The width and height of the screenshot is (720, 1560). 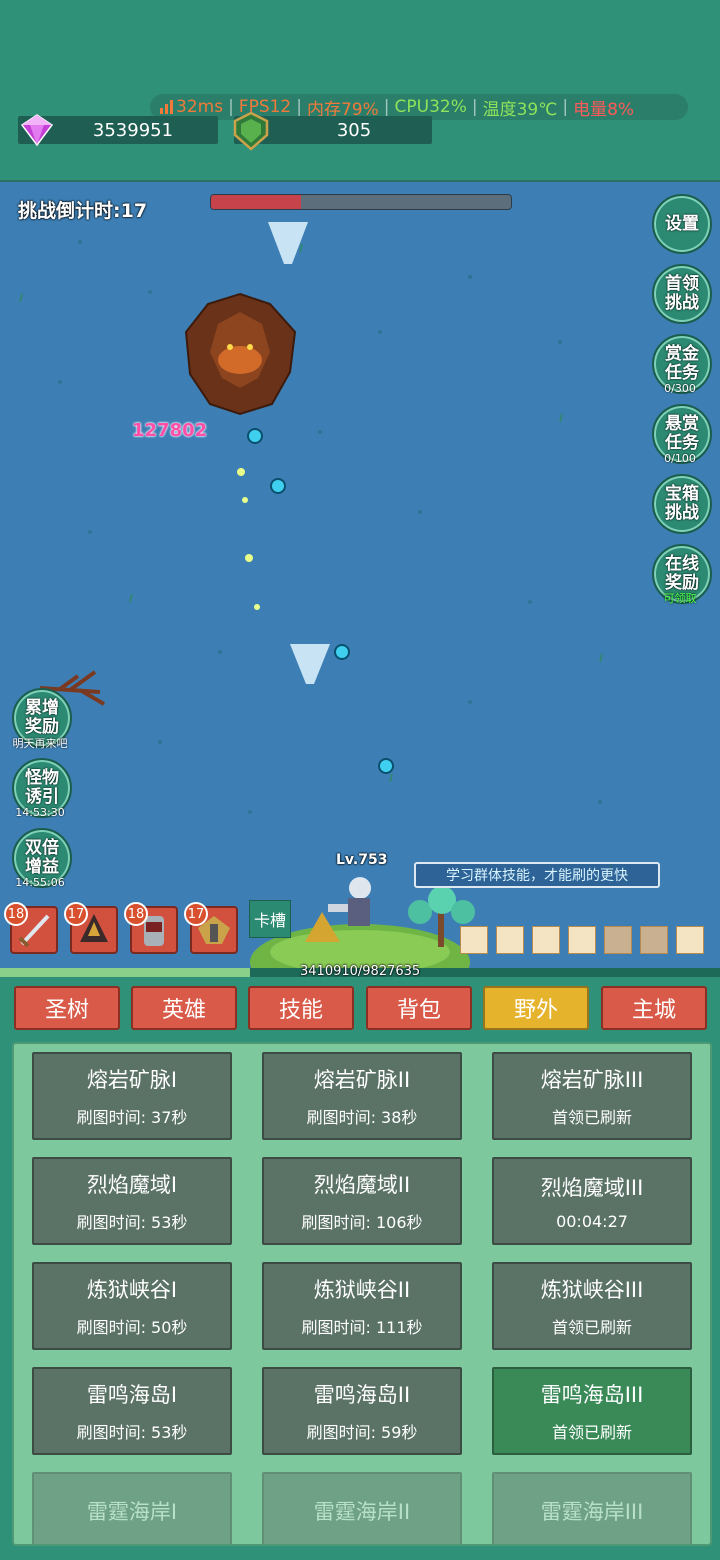 I want to click on online-reward-status: 可领取, so click(x=680, y=598).